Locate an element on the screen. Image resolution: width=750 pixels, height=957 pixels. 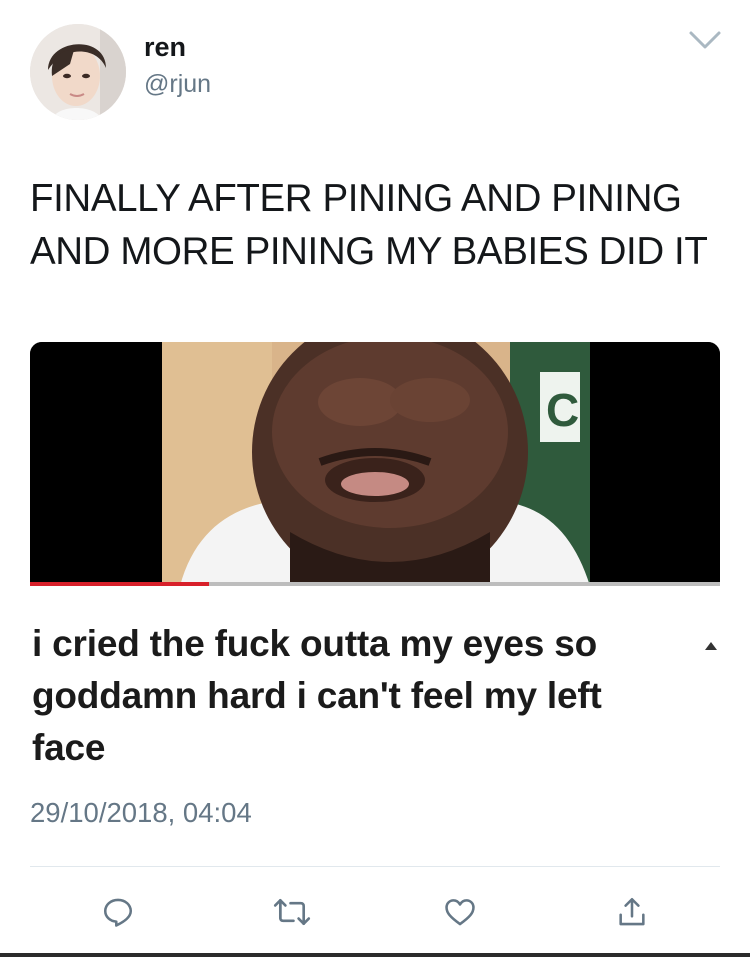
chevron-down-icon is located at coordinates (705, 40).